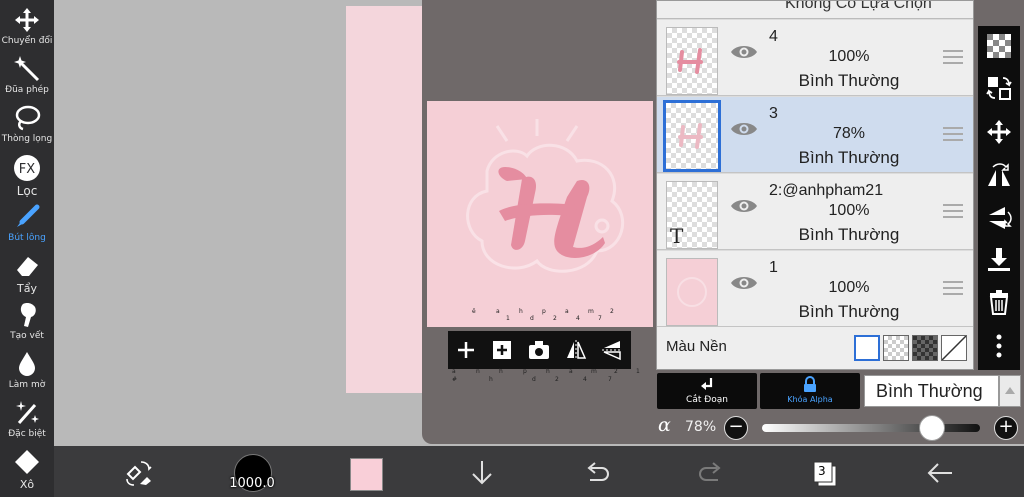  What do you see at coordinates (871, 428) in the screenshot?
I see `opacity-slider-track` at bounding box center [871, 428].